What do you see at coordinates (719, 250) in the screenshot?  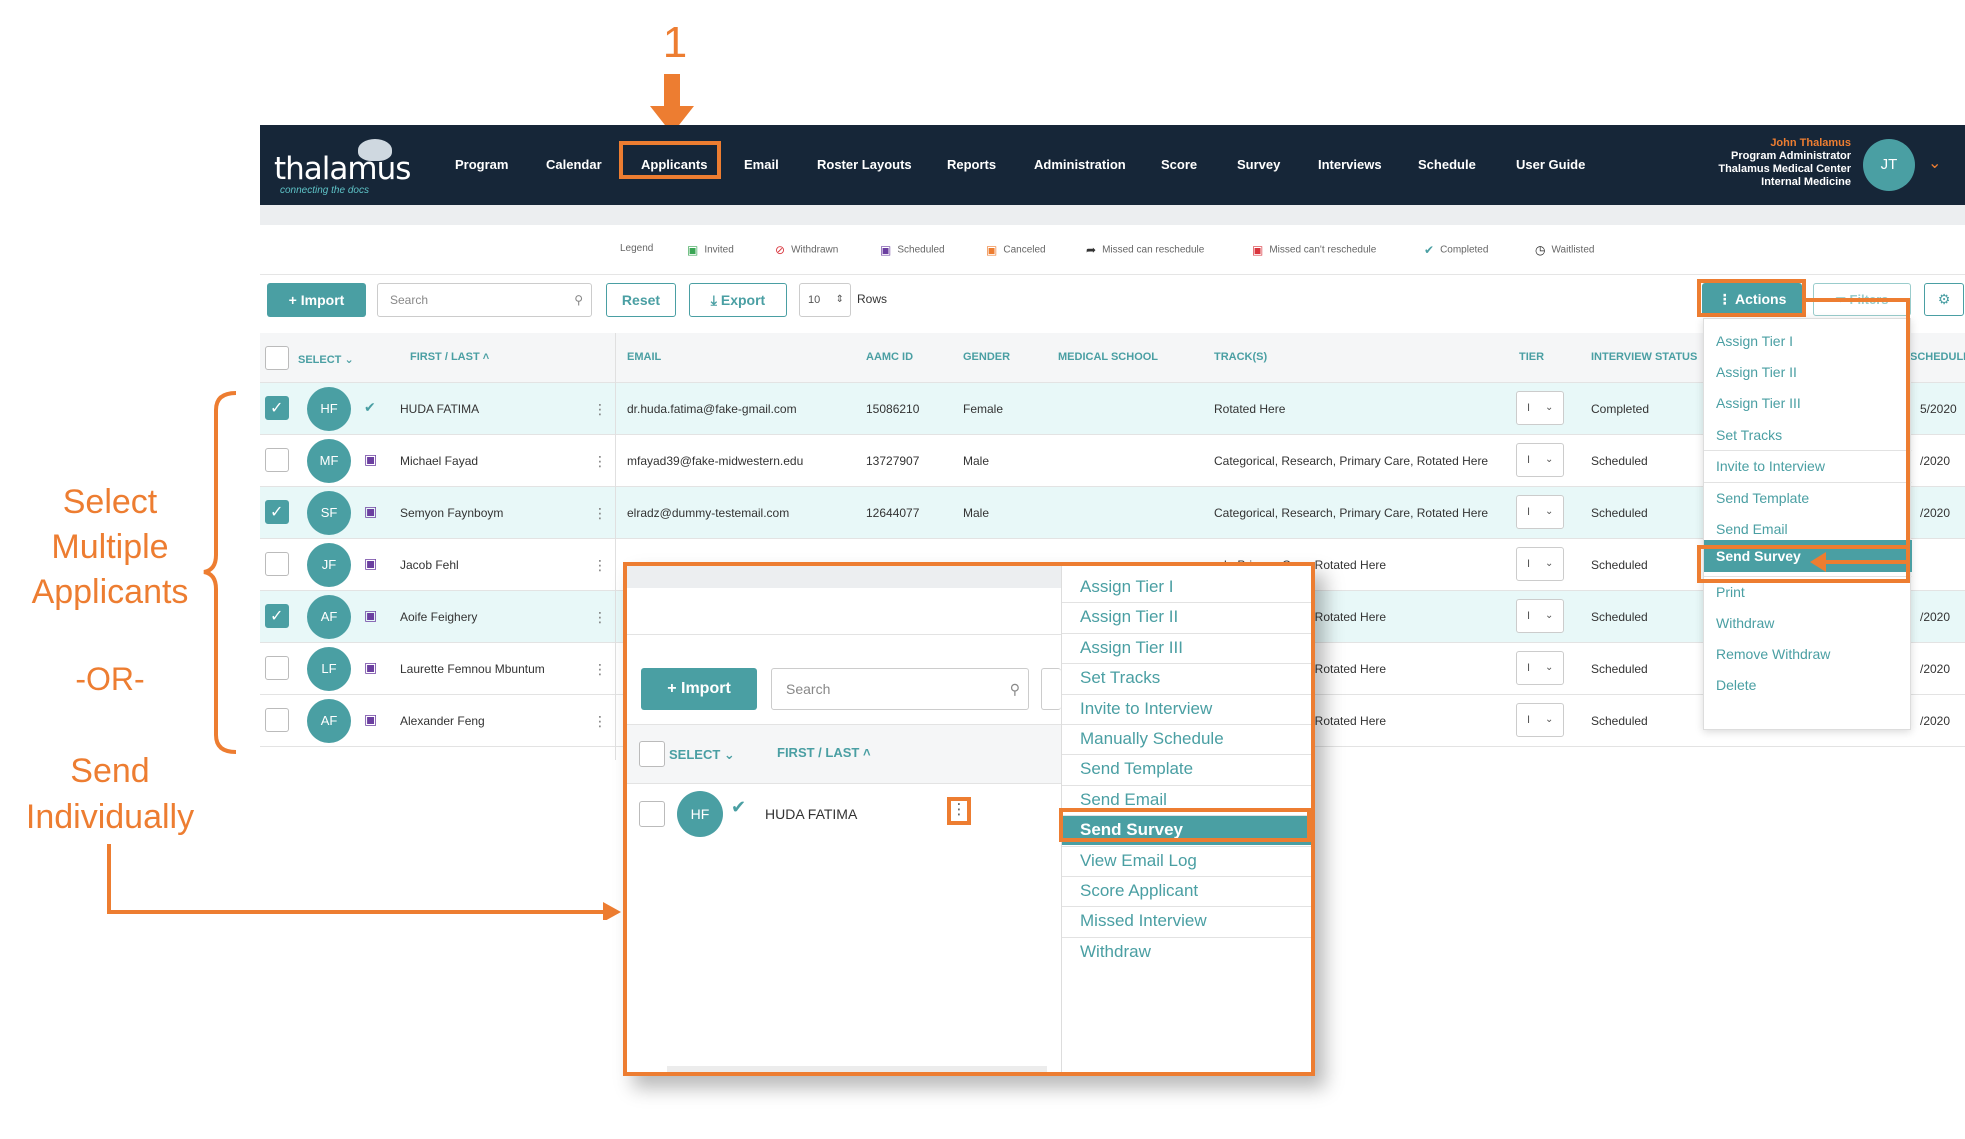 I see `legend-invited-label: Invited` at bounding box center [719, 250].